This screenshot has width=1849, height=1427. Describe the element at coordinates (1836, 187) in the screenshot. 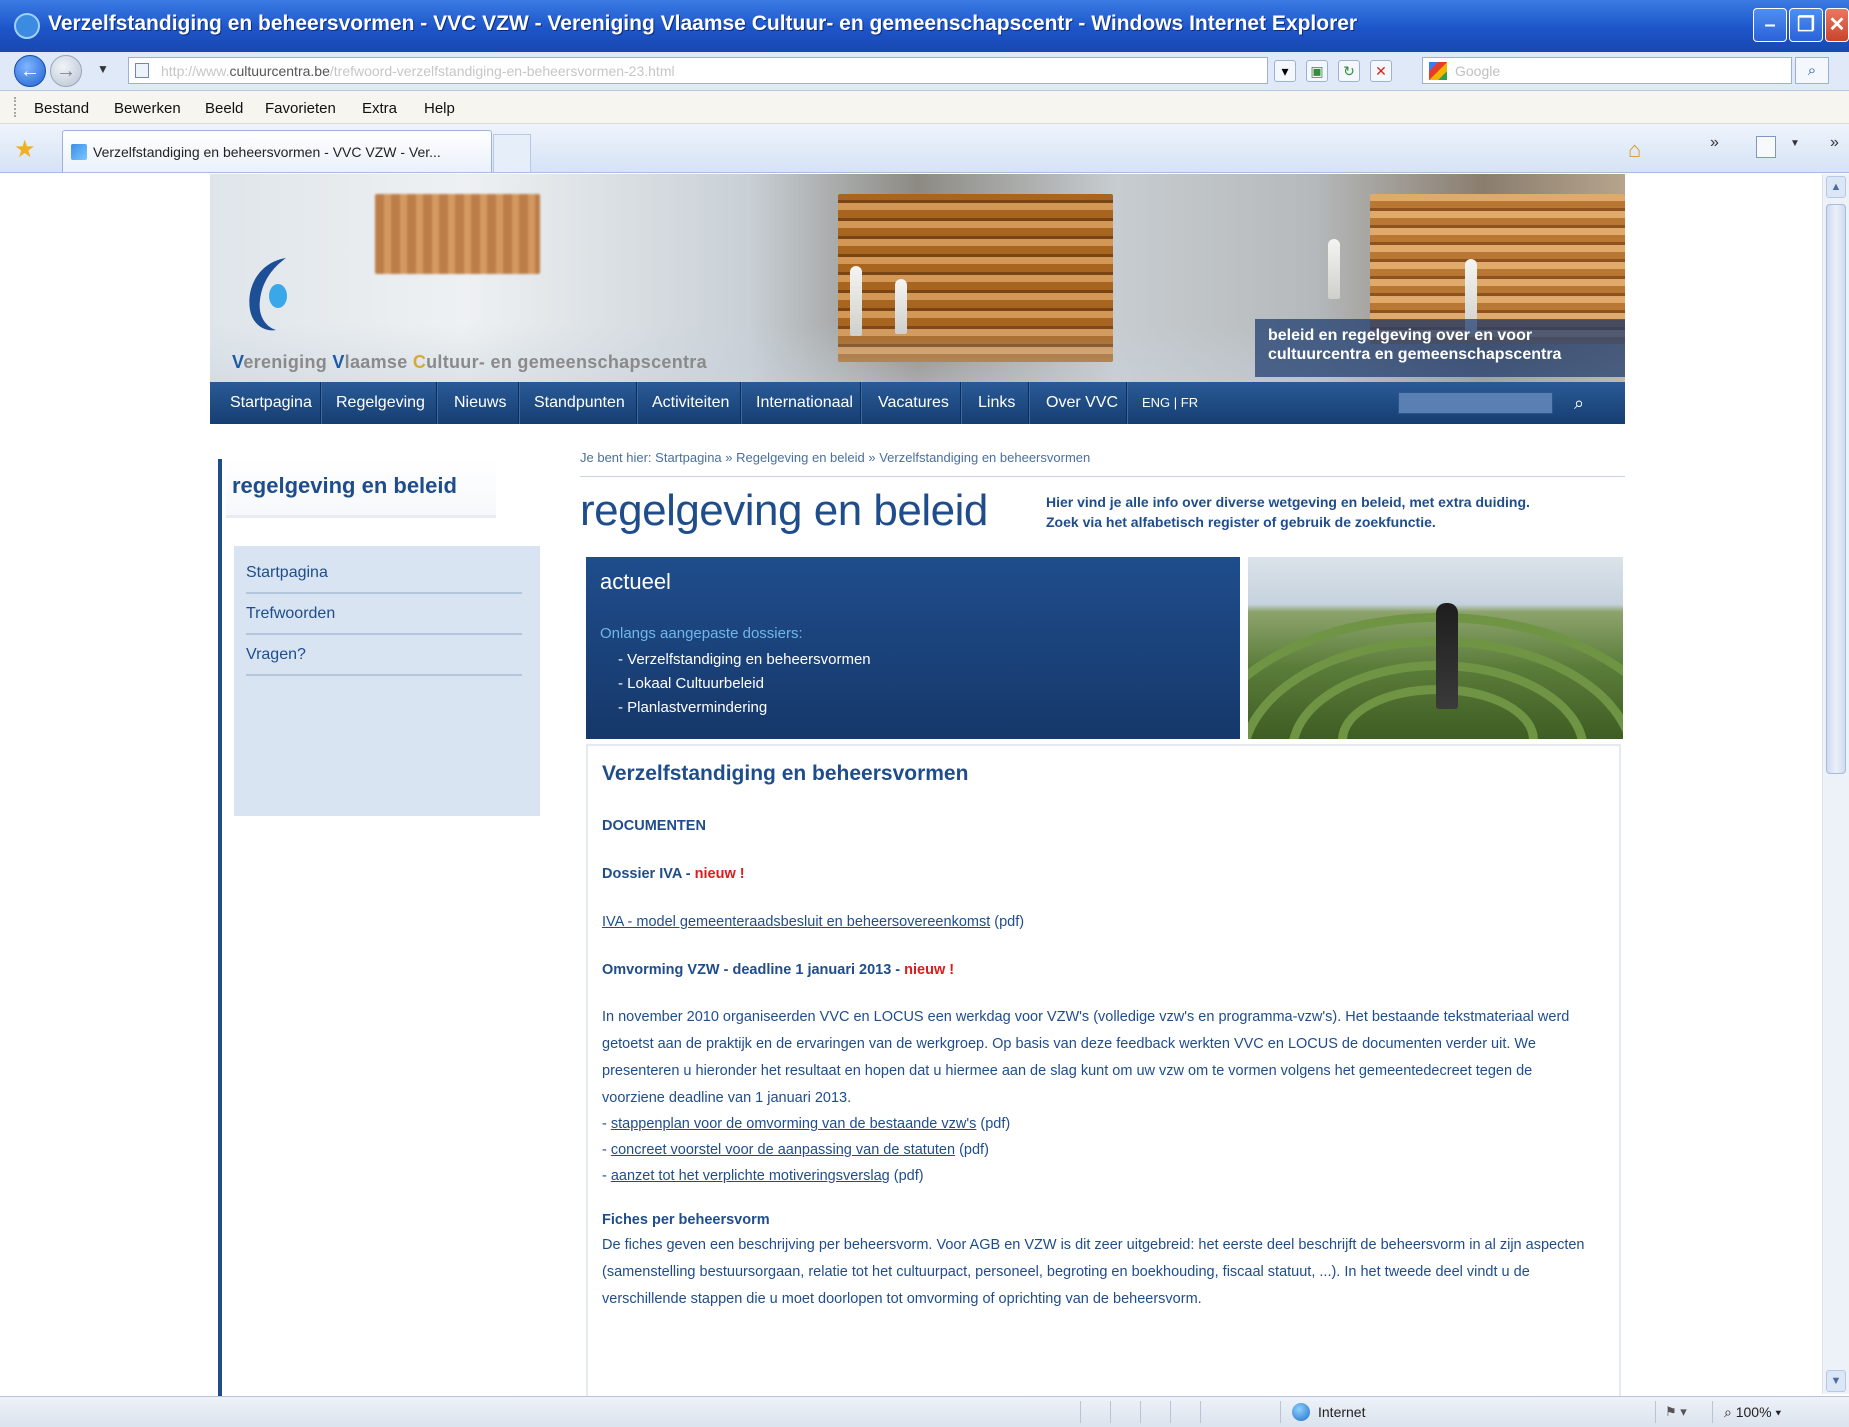

I see `scroll-up-icon: ▲` at that location.